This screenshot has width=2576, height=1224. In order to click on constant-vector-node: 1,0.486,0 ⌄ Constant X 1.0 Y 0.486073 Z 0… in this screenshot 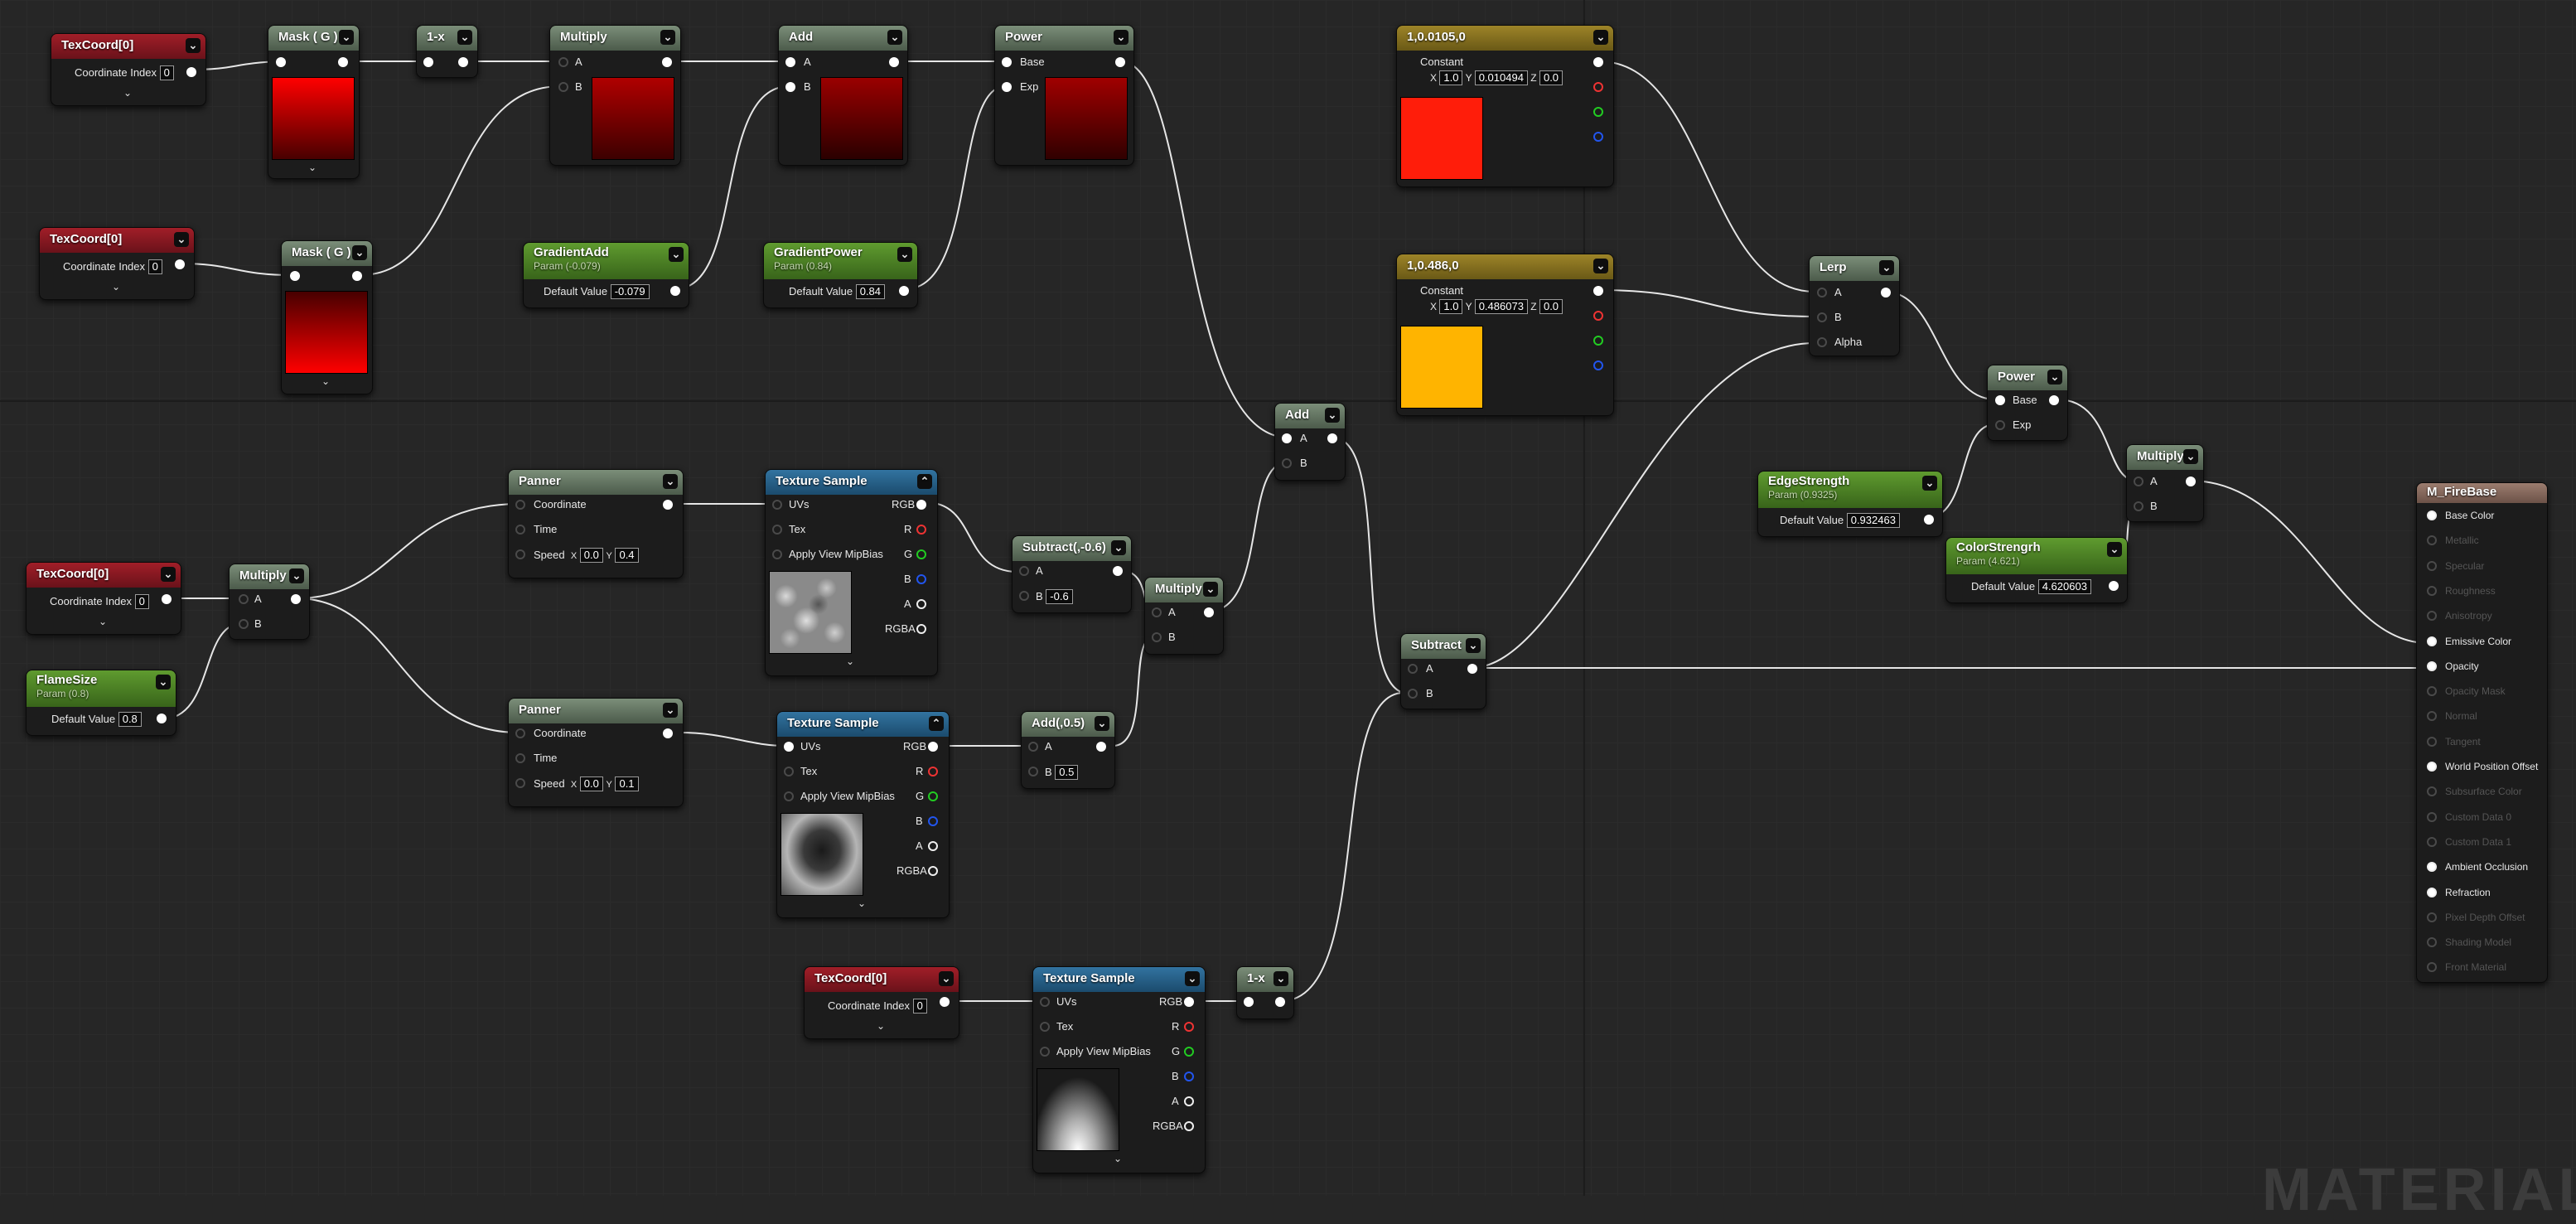, I will do `click(1505, 335)`.